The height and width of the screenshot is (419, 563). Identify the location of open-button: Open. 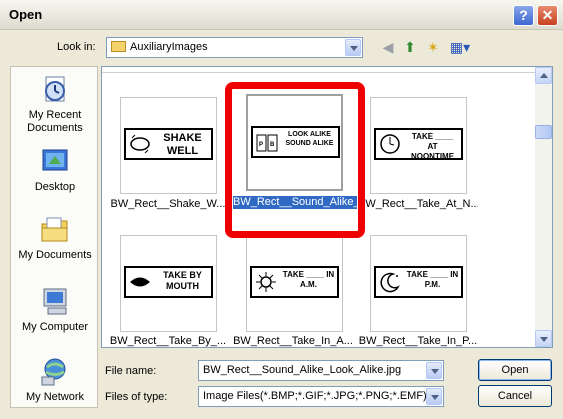
(515, 370).